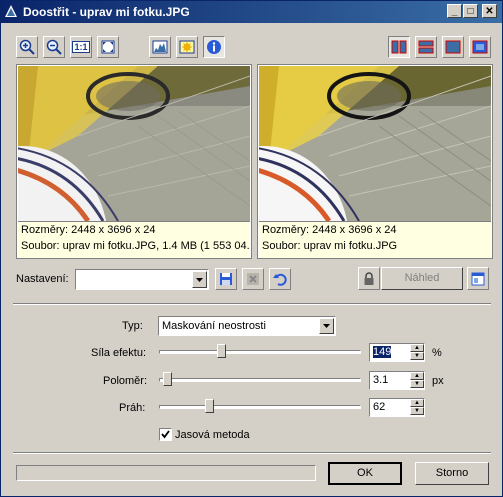 The image size is (503, 497). I want to click on save-icon, so click(226, 279).